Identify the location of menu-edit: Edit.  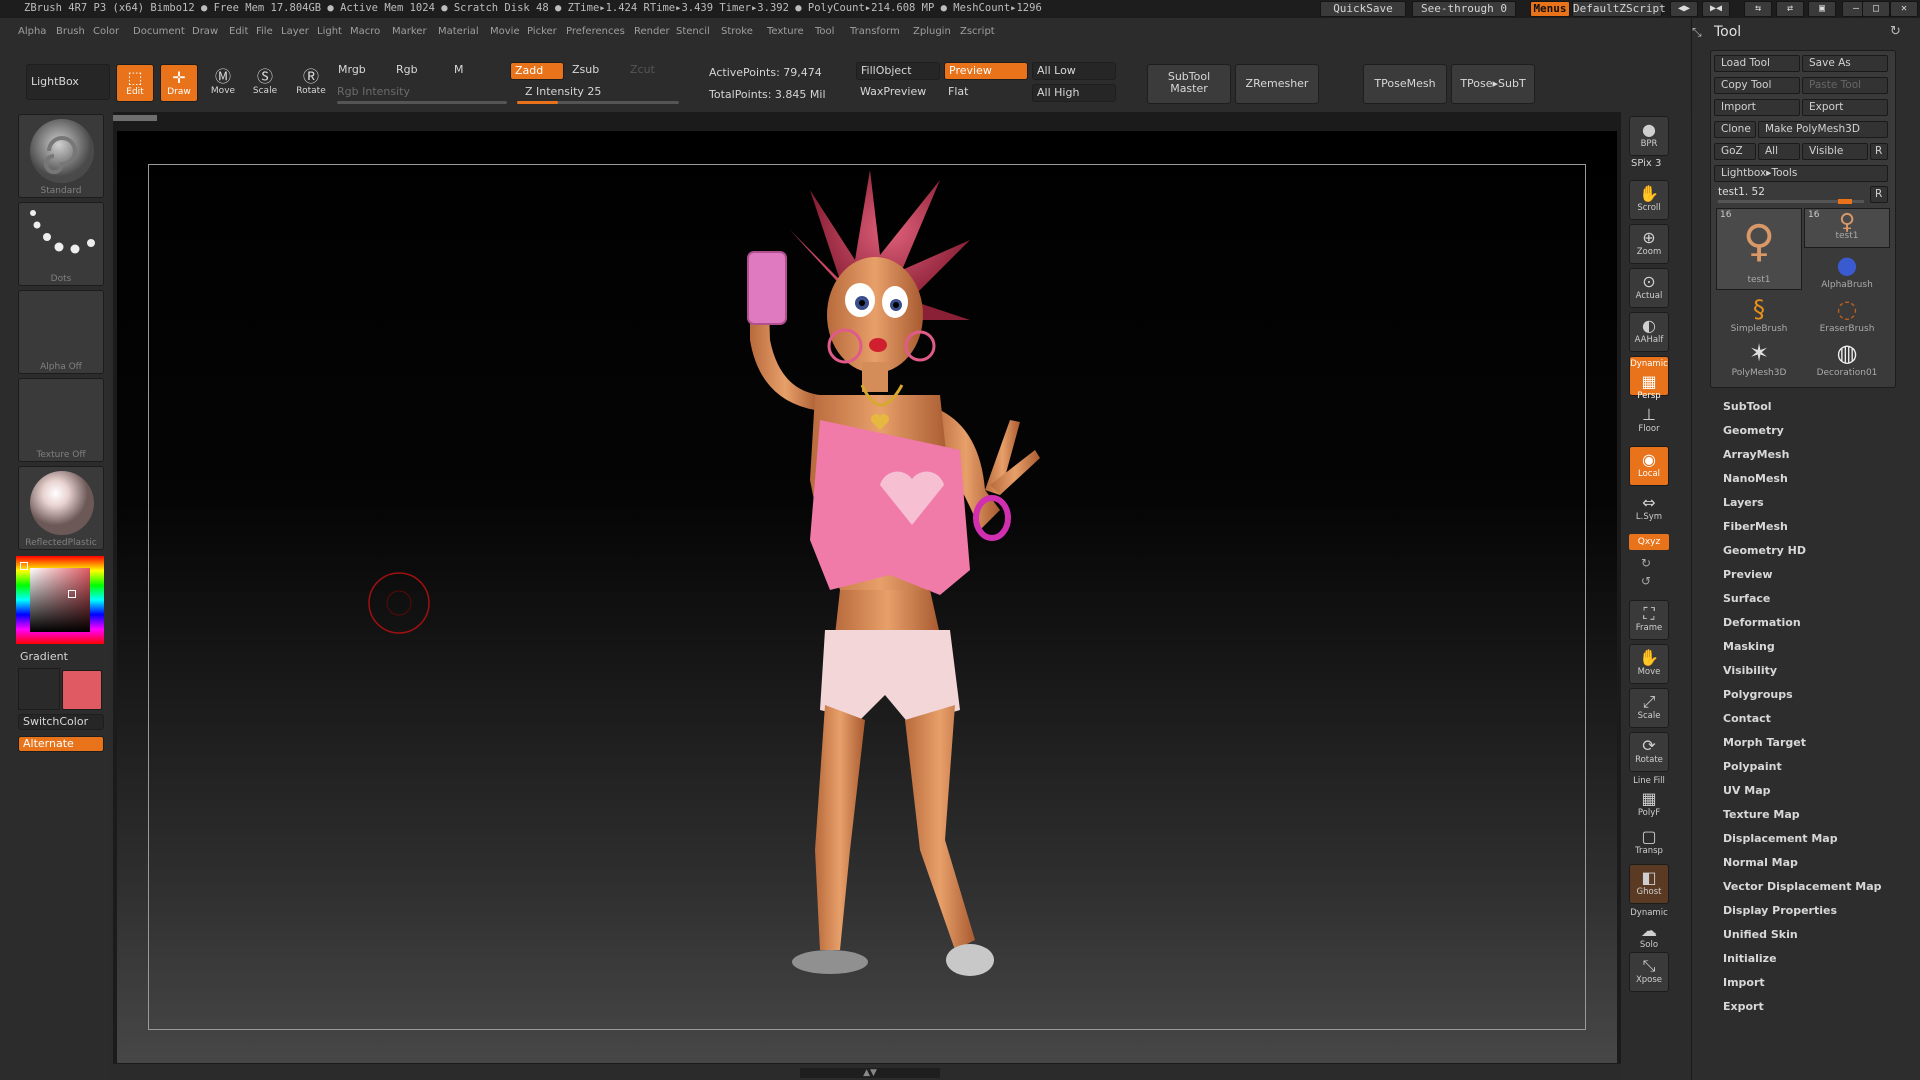
(238, 31).